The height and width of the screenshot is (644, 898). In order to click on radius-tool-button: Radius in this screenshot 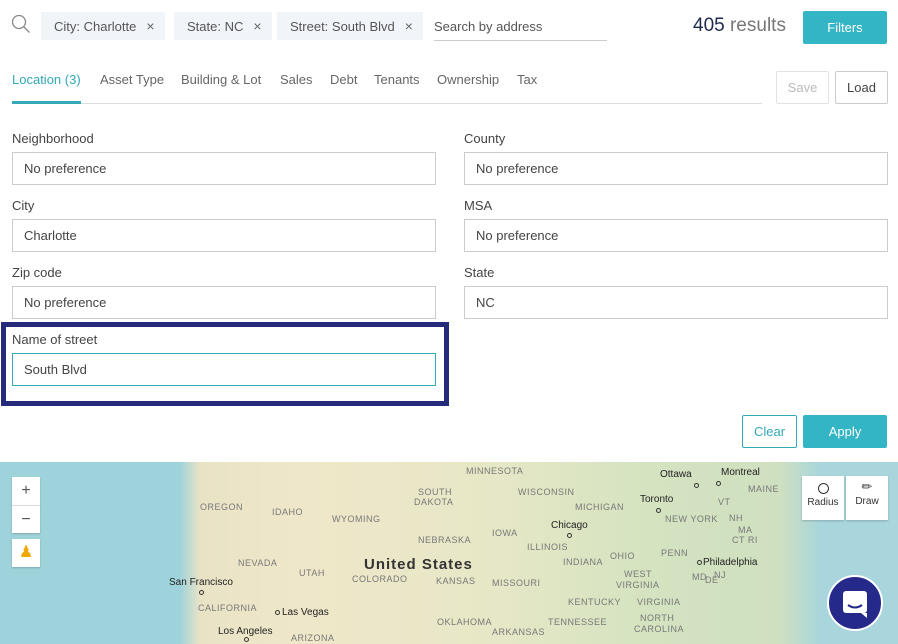, I will do `click(823, 498)`.